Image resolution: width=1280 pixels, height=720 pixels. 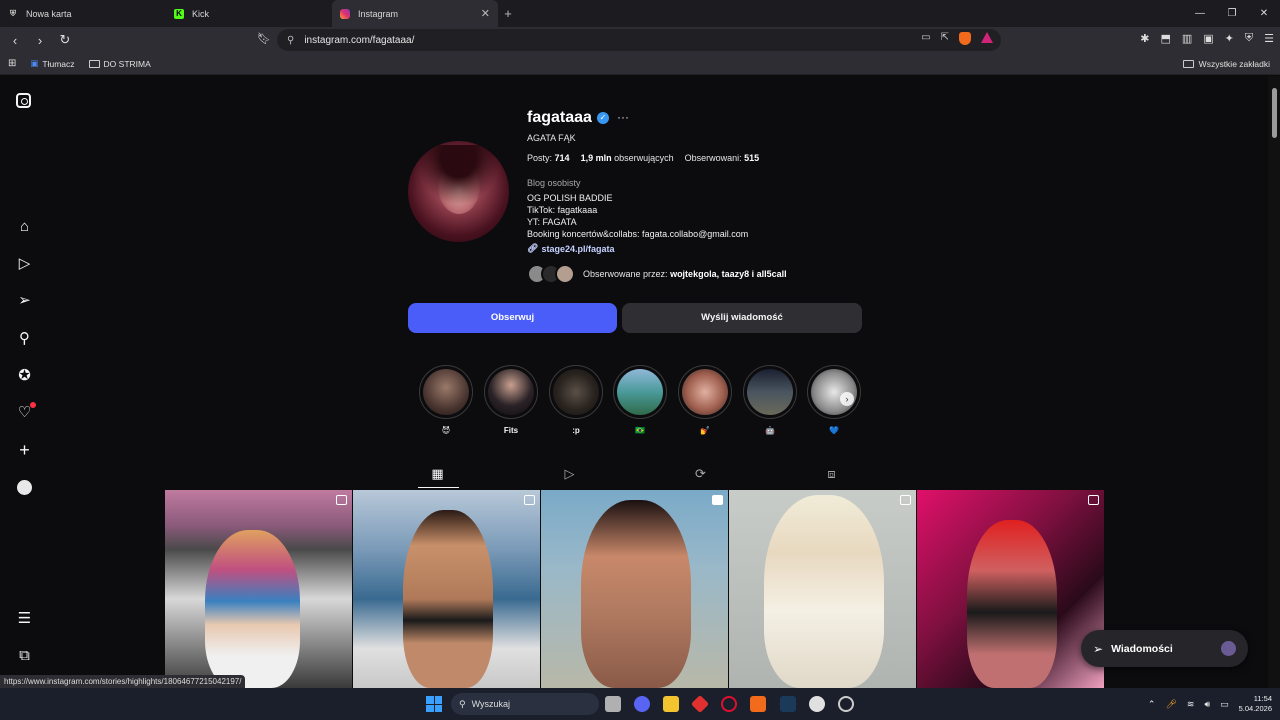 What do you see at coordinates (987, 37) in the screenshot?
I see `brave-rewards-icon` at bounding box center [987, 37].